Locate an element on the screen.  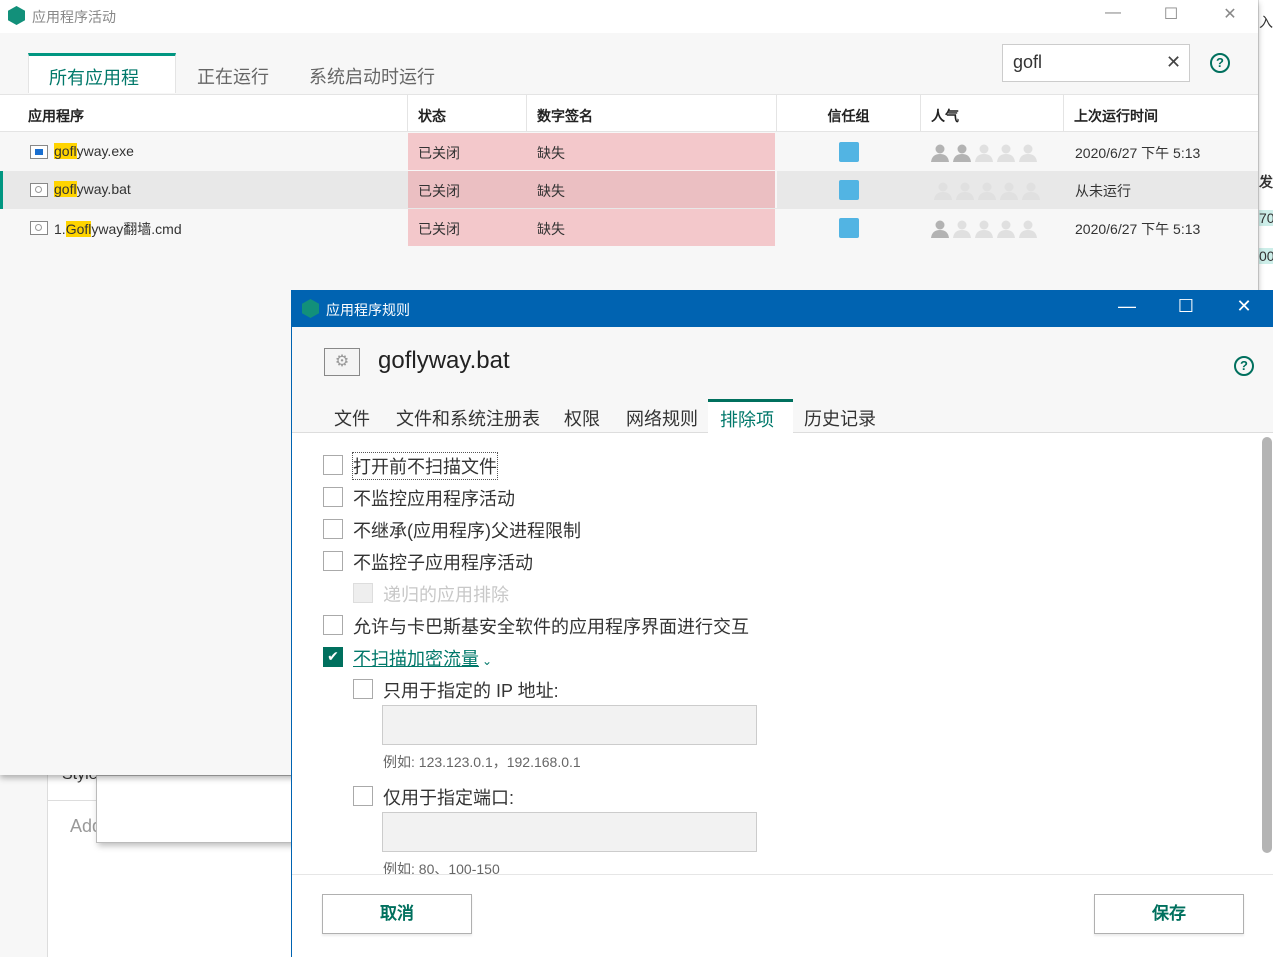
dialog-maximize-button: ☐ is located at coordinates (1186, 306).